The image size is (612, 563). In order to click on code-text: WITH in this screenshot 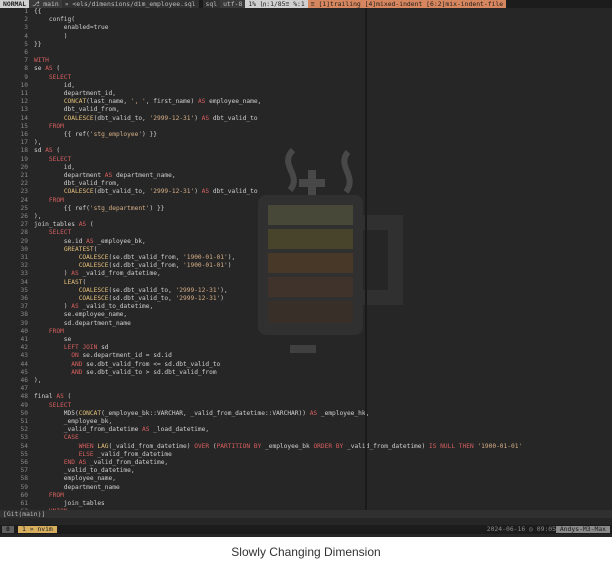, I will do `click(41, 61)`.